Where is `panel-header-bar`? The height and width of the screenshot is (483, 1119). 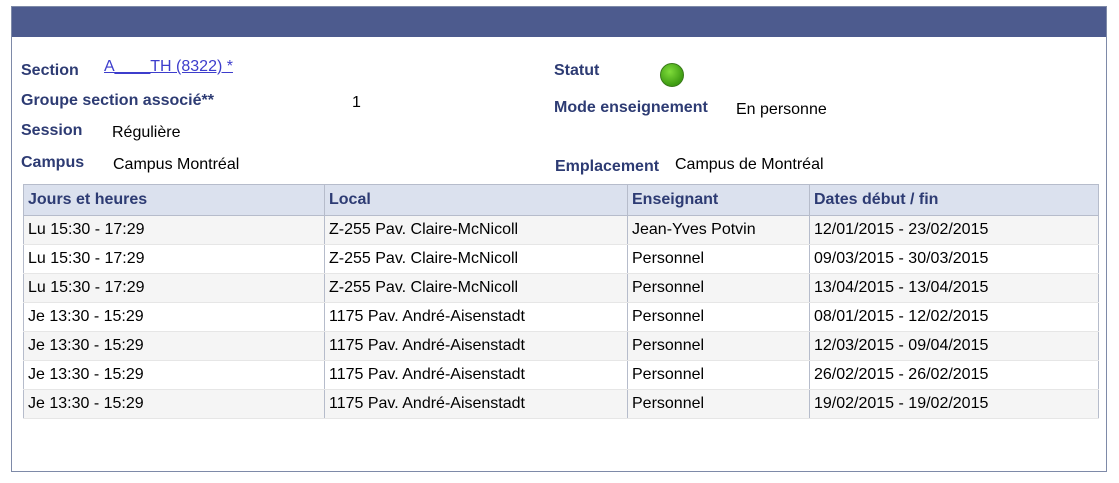
panel-header-bar is located at coordinates (559, 22).